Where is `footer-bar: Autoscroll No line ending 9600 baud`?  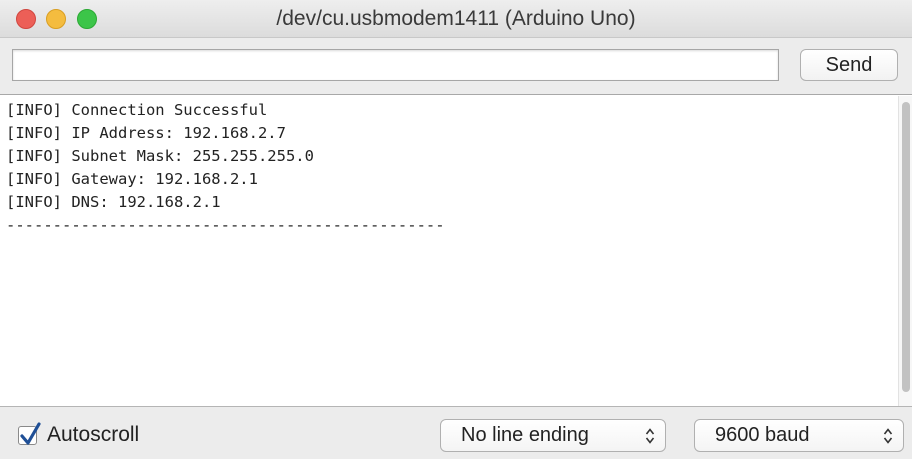
footer-bar: Autoscroll No line ending 9600 baud is located at coordinates (456, 432).